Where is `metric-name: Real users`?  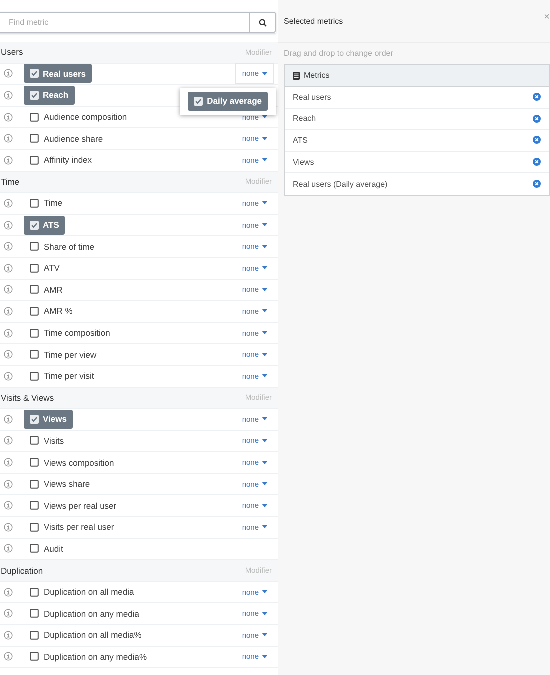 metric-name: Real users is located at coordinates (312, 97).